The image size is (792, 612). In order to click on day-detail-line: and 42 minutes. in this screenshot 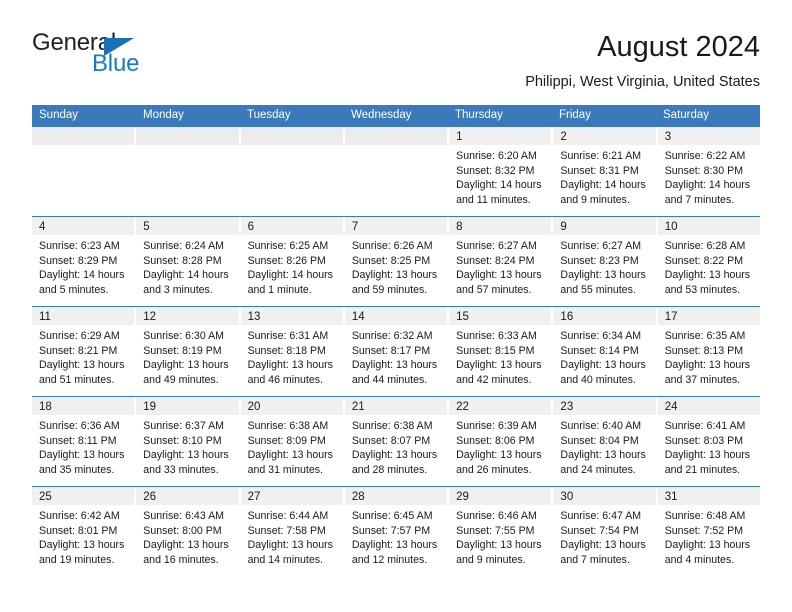, I will do `click(494, 379)`.